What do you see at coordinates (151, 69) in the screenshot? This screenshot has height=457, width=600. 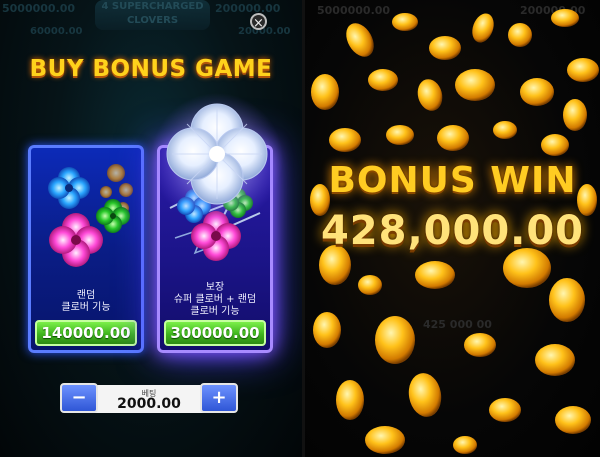 I see `buy-bonus-title: BUY BONUS GAME` at bounding box center [151, 69].